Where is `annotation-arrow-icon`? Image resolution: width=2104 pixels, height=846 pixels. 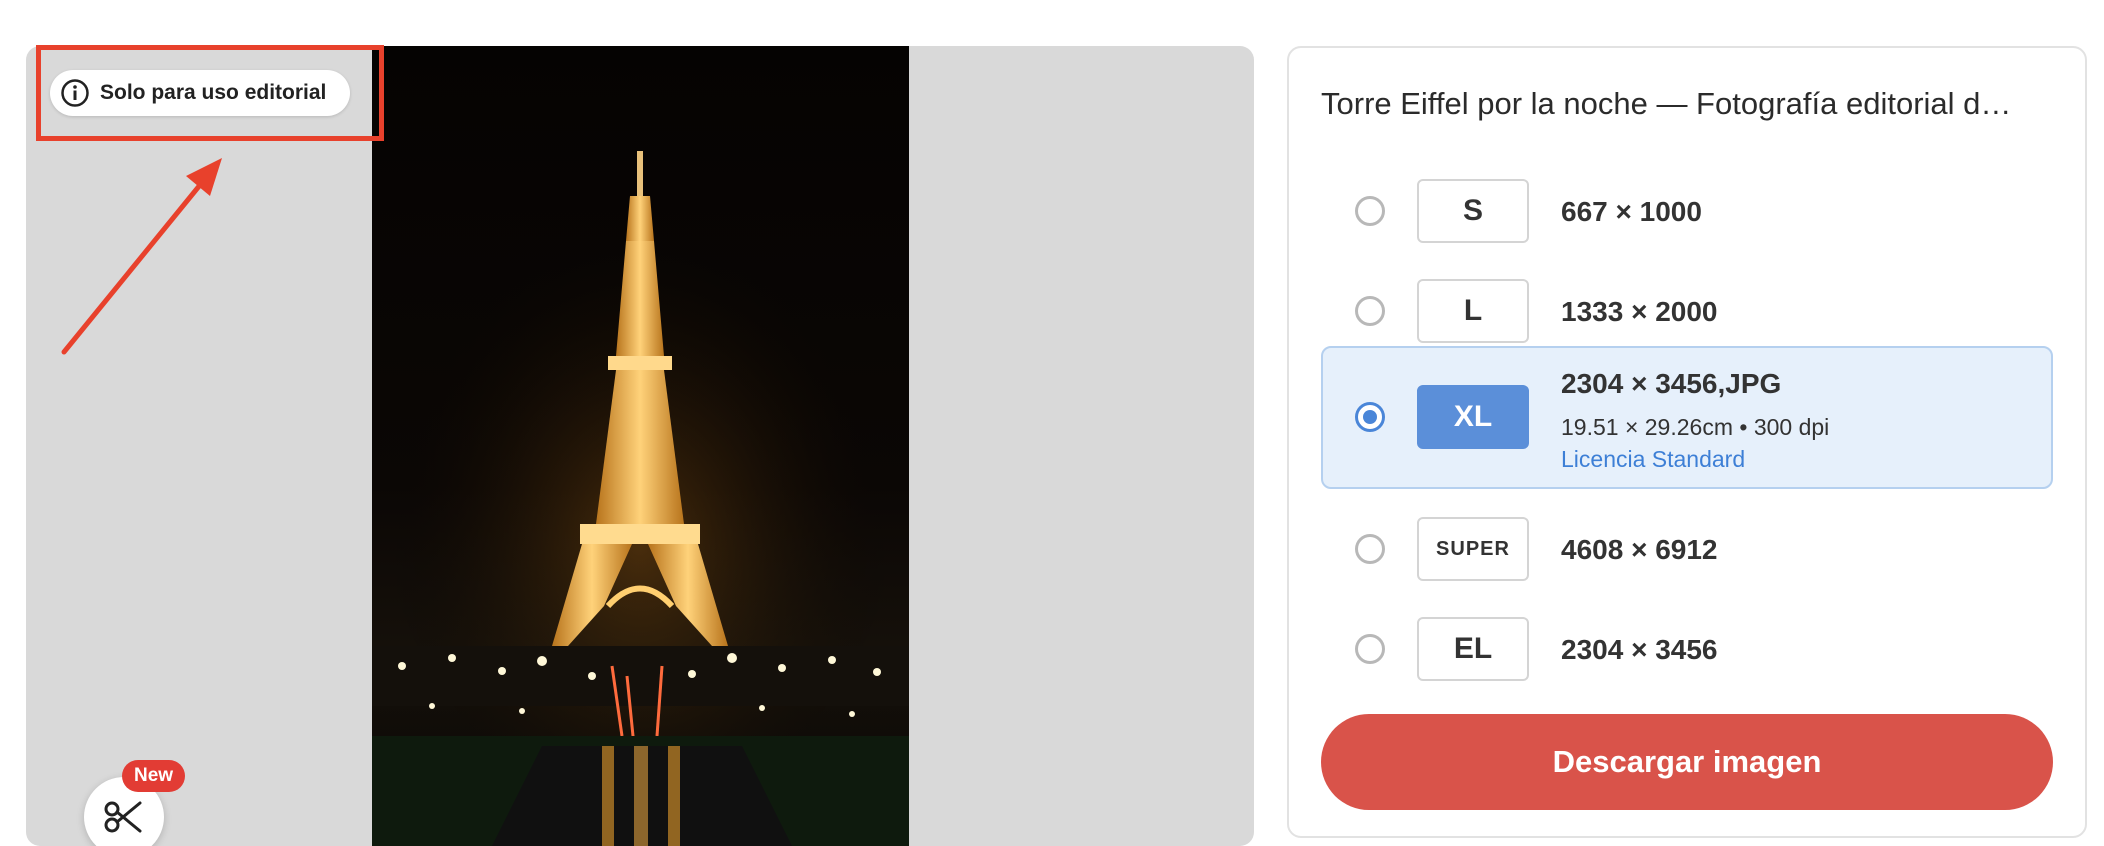
annotation-arrow-icon is located at coordinates (141, 256).